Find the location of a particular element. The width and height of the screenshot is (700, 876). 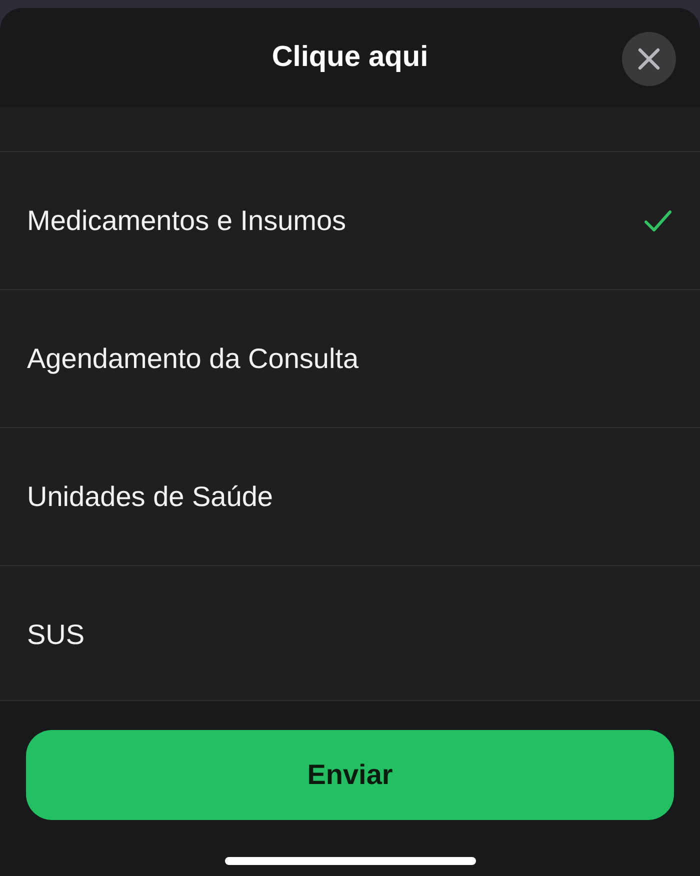

close-icon is located at coordinates (649, 59).